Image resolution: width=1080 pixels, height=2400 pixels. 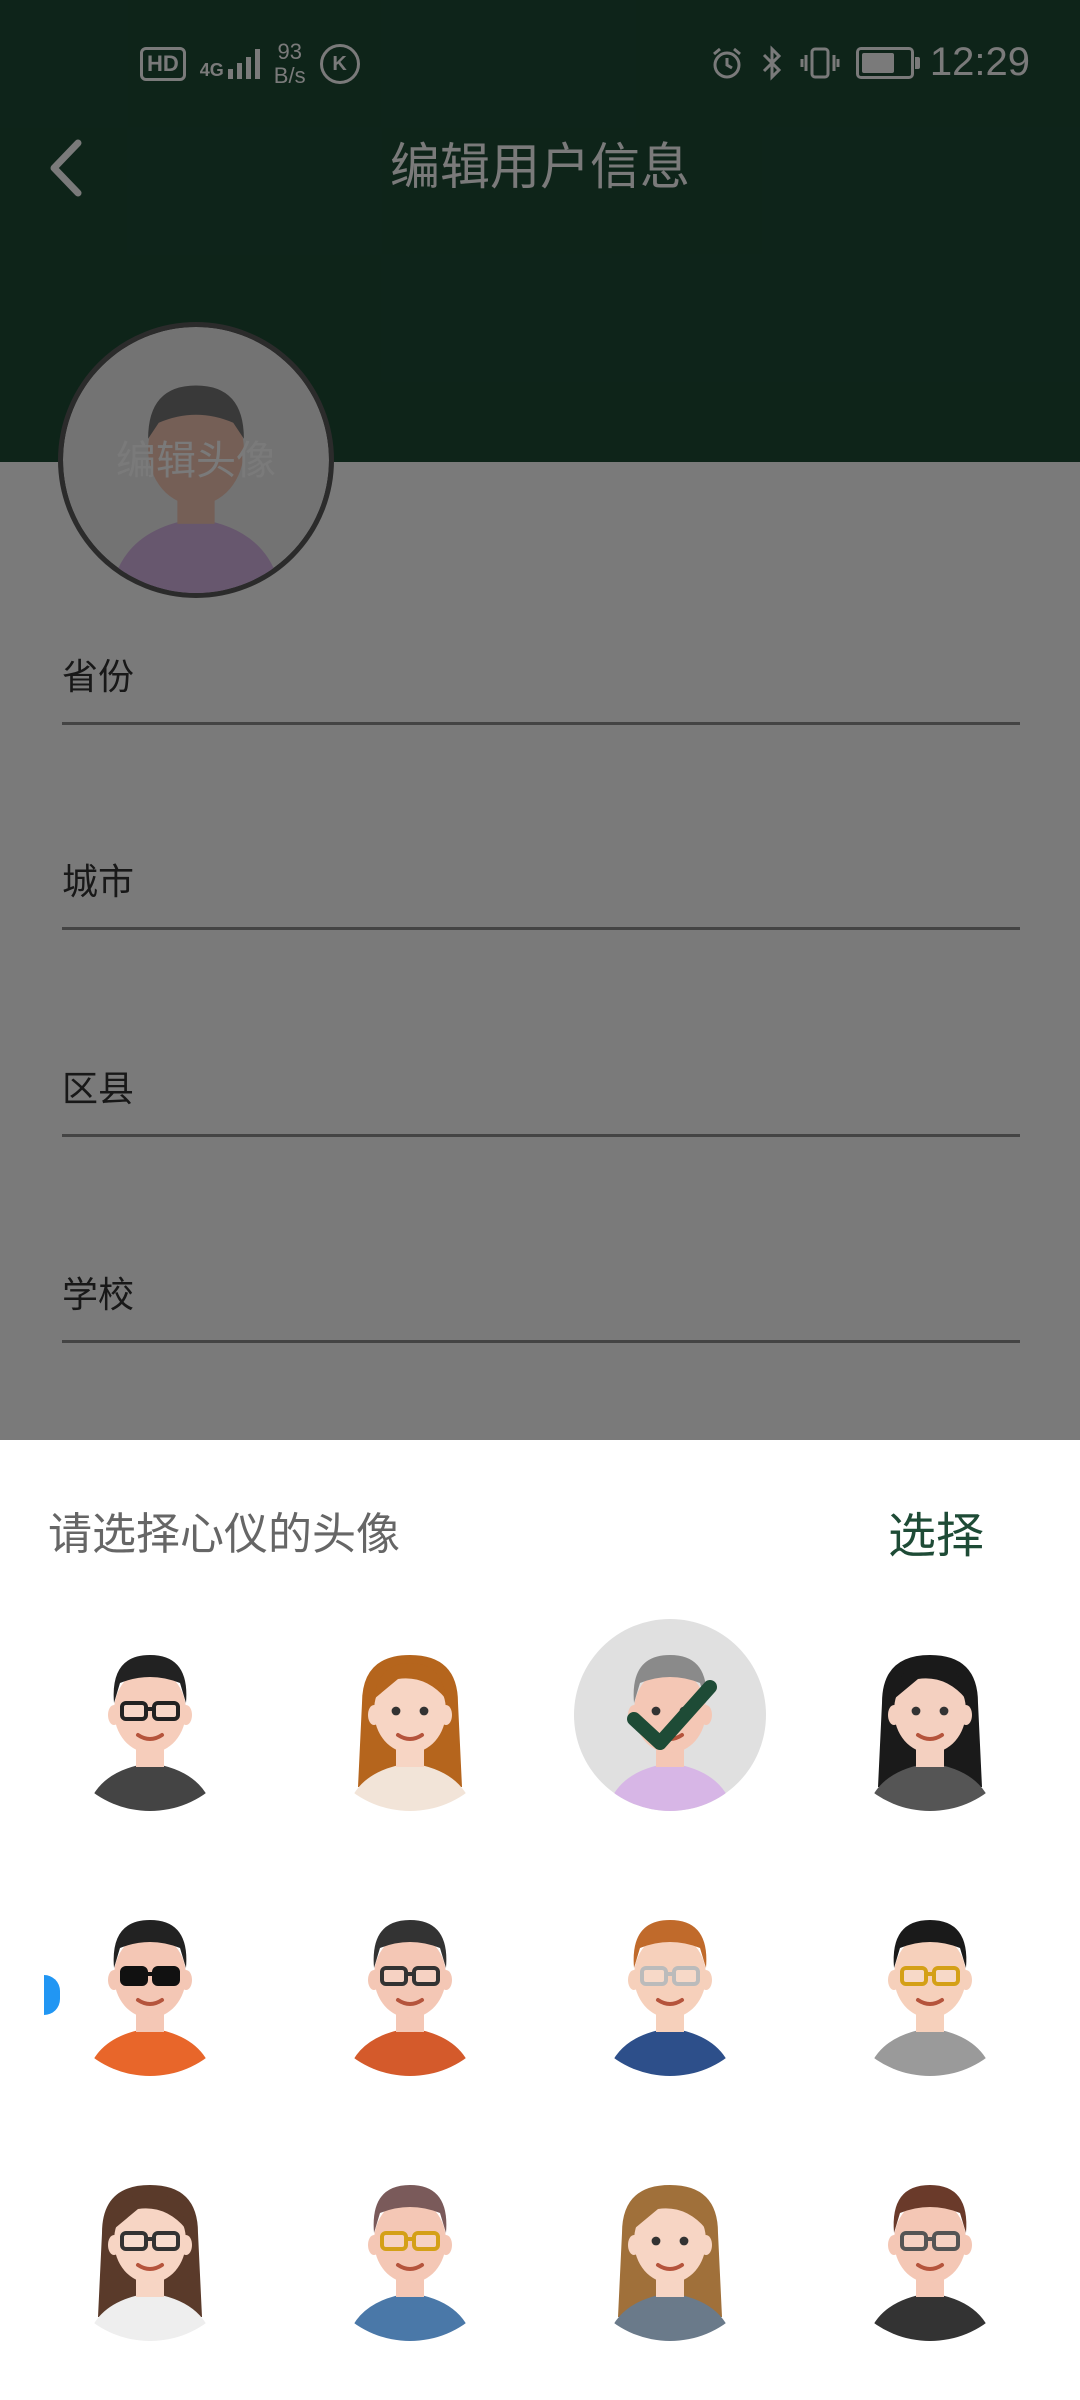 What do you see at coordinates (541, 678) in the screenshot?
I see `province-field: 省份` at bounding box center [541, 678].